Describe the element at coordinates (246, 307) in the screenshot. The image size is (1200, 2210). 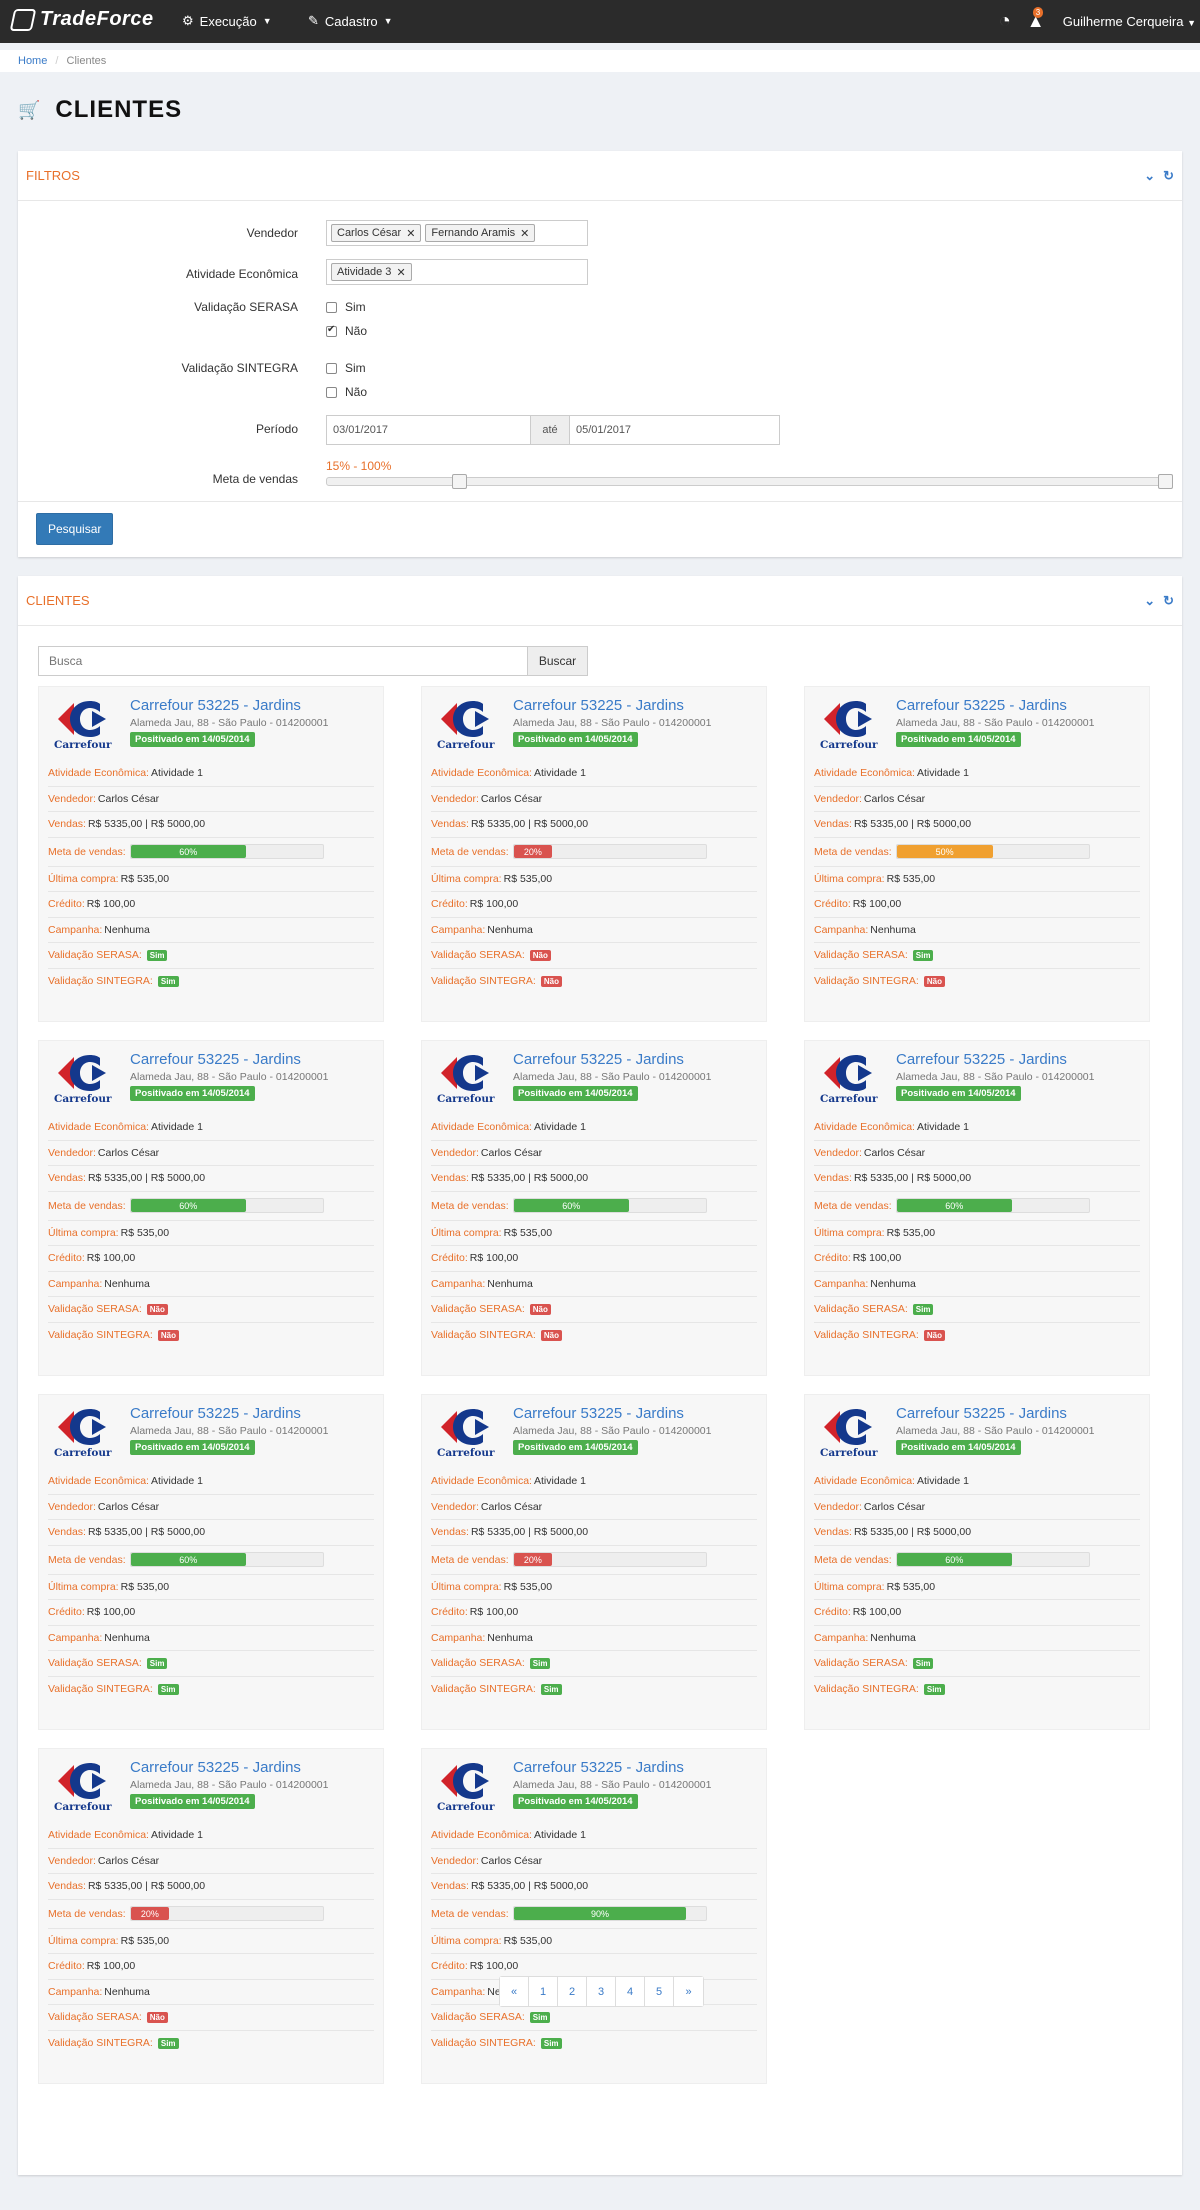
I see `serasa-label: Validação SERASA` at that location.